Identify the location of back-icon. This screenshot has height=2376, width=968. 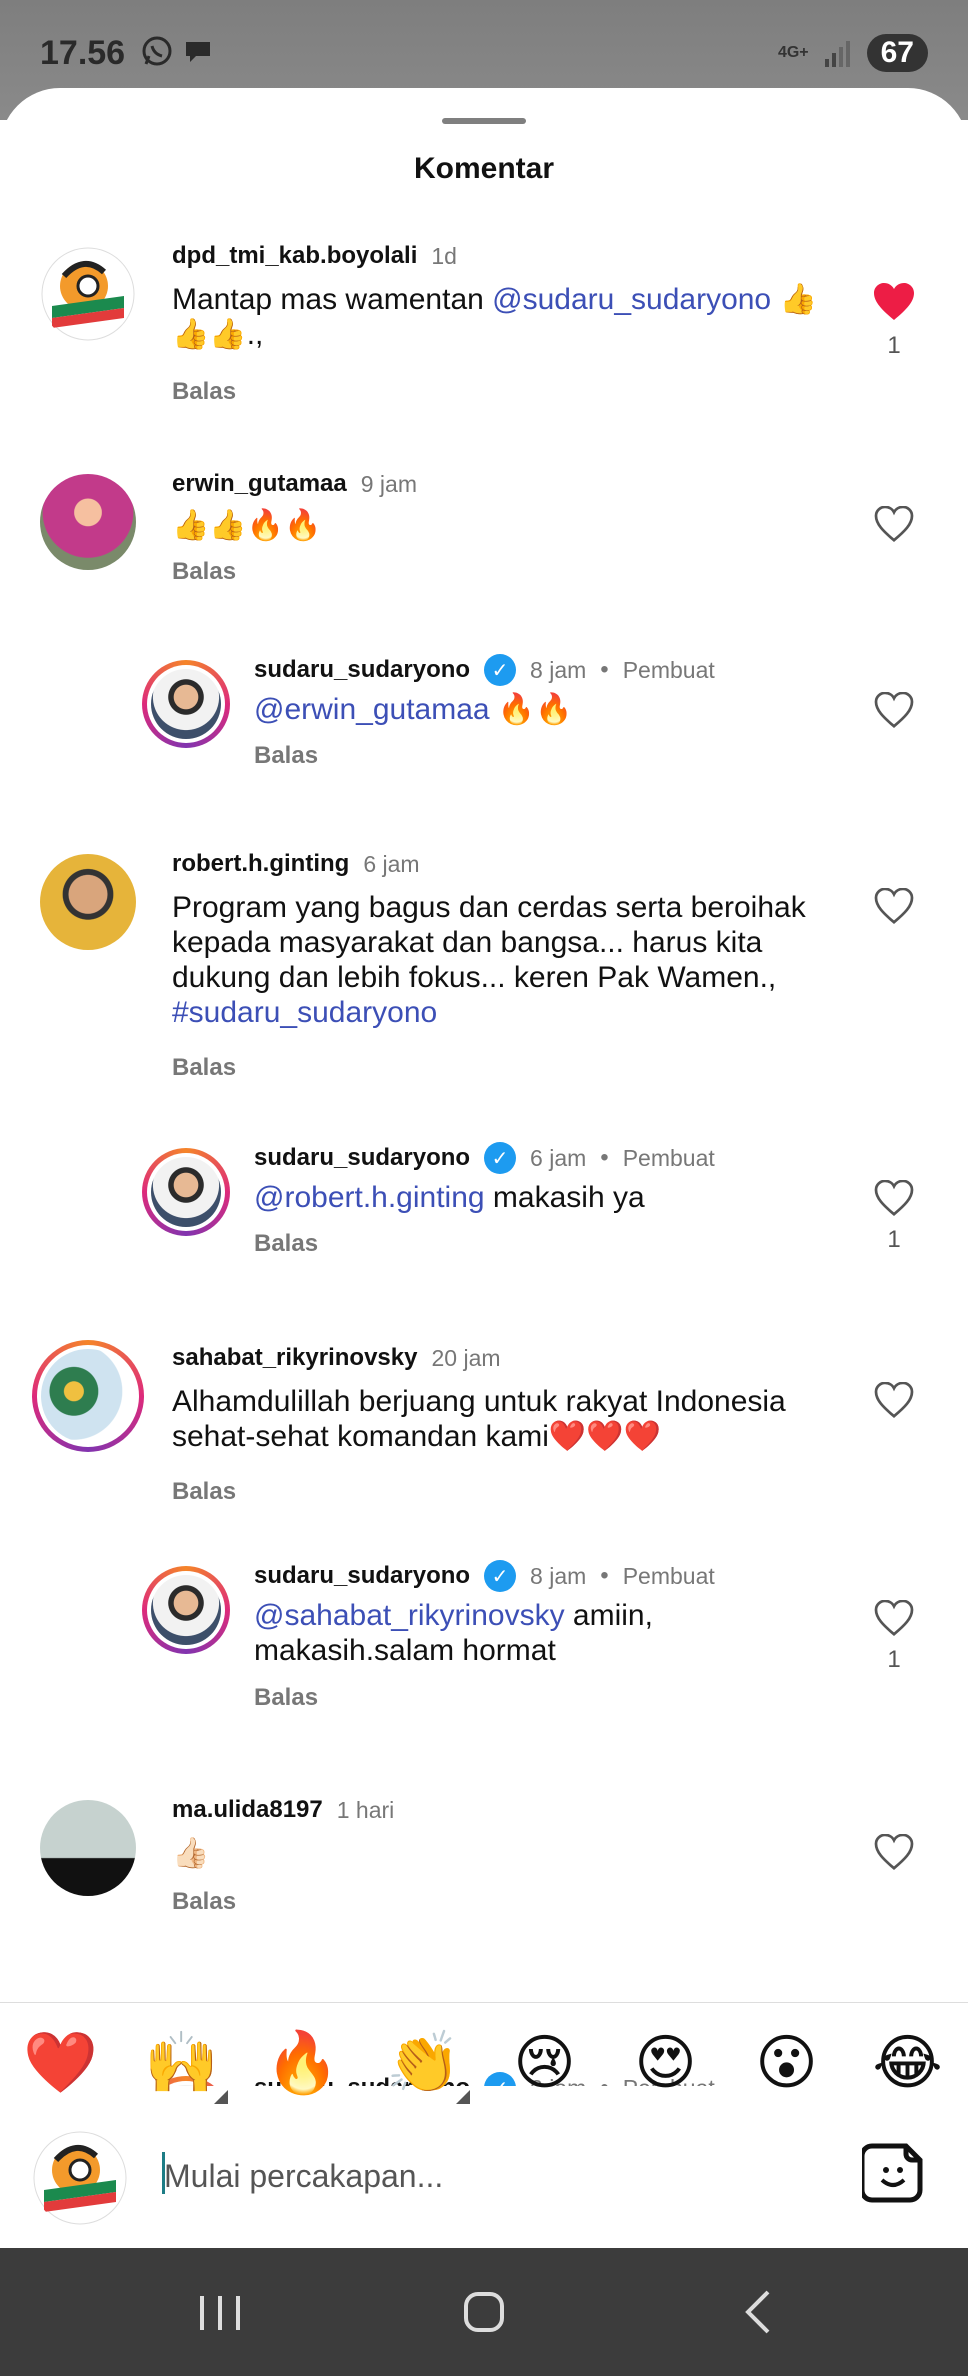
(760, 2312).